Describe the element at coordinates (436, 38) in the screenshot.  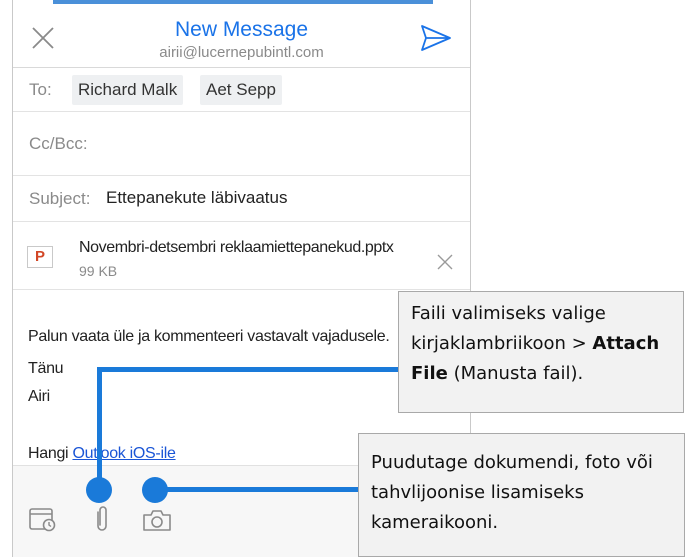
I see `send-icon` at that location.